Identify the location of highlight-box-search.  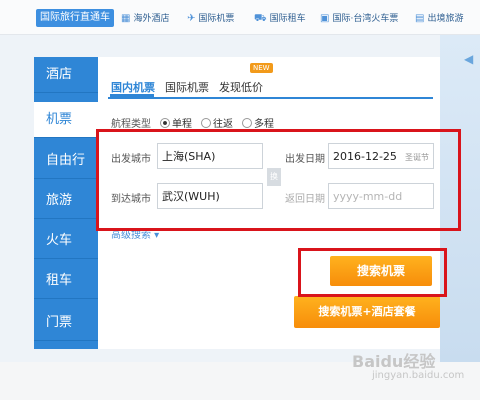
(372, 272).